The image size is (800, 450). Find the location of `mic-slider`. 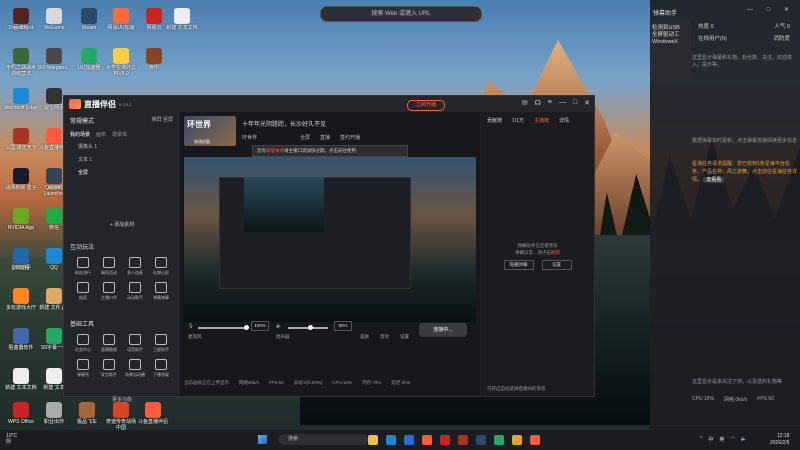

mic-slider is located at coordinates (223, 328).